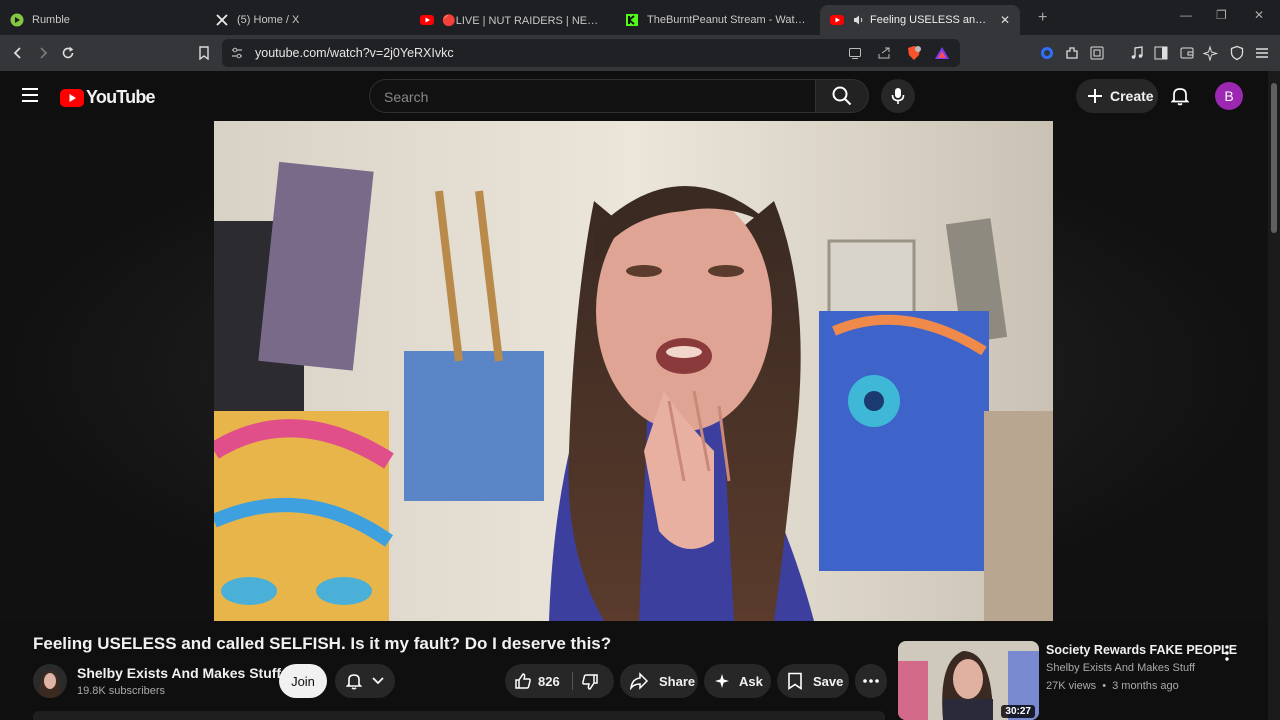 Image resolution: width=1280 pixels, height=720 pixels. I want to click on leo-ai-icon, so click(1211, 53).